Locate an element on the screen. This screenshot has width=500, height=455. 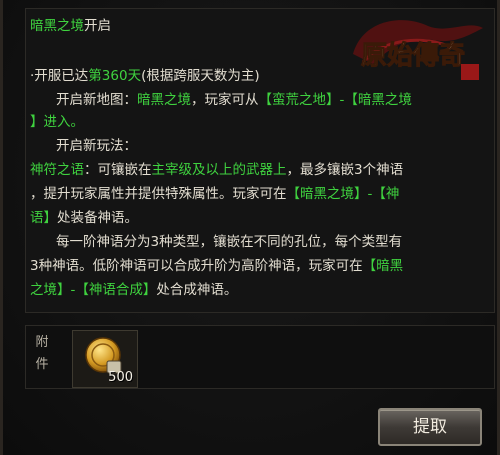
attachment-panel: 附件 500 is located at coordinates (260, 357).